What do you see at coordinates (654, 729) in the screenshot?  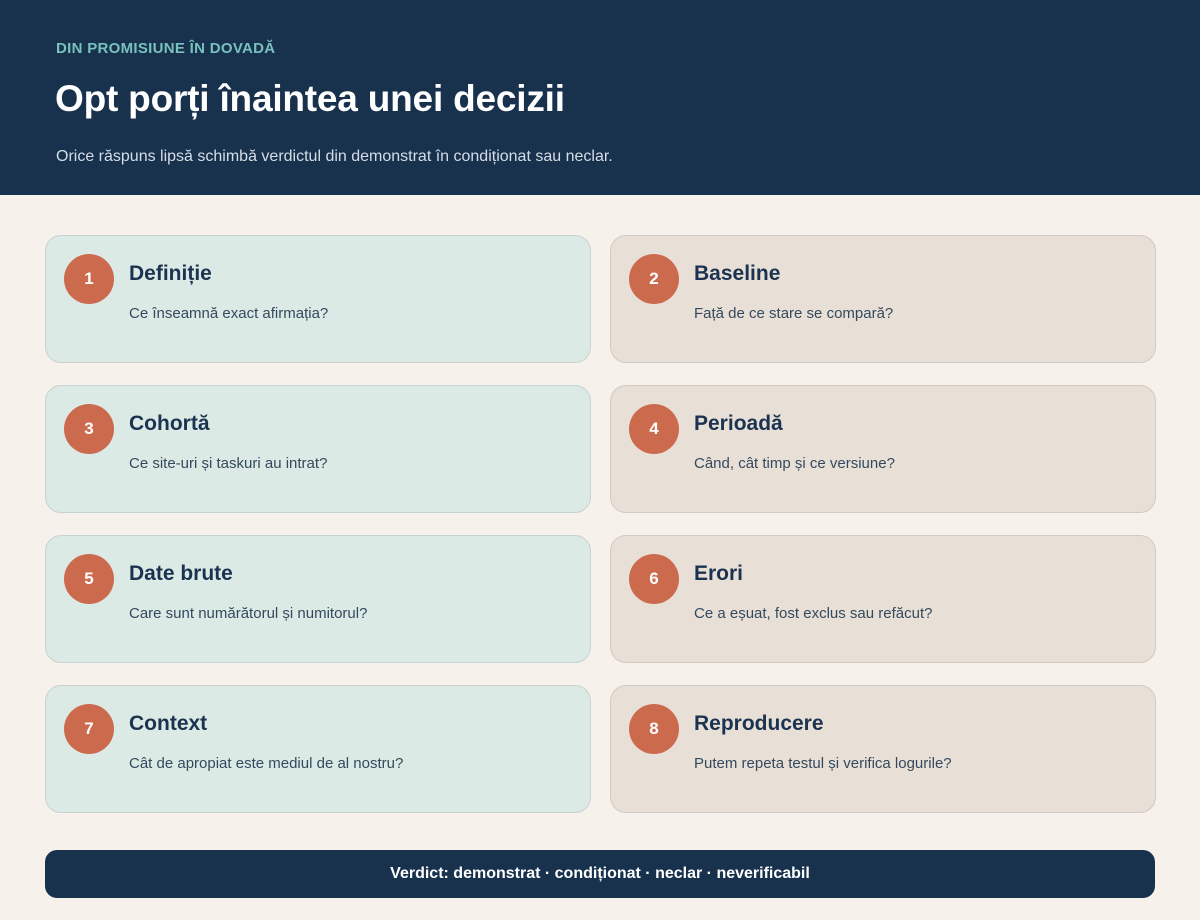 I see `gate-number-badge: 8` at bounding box center [654, 729].